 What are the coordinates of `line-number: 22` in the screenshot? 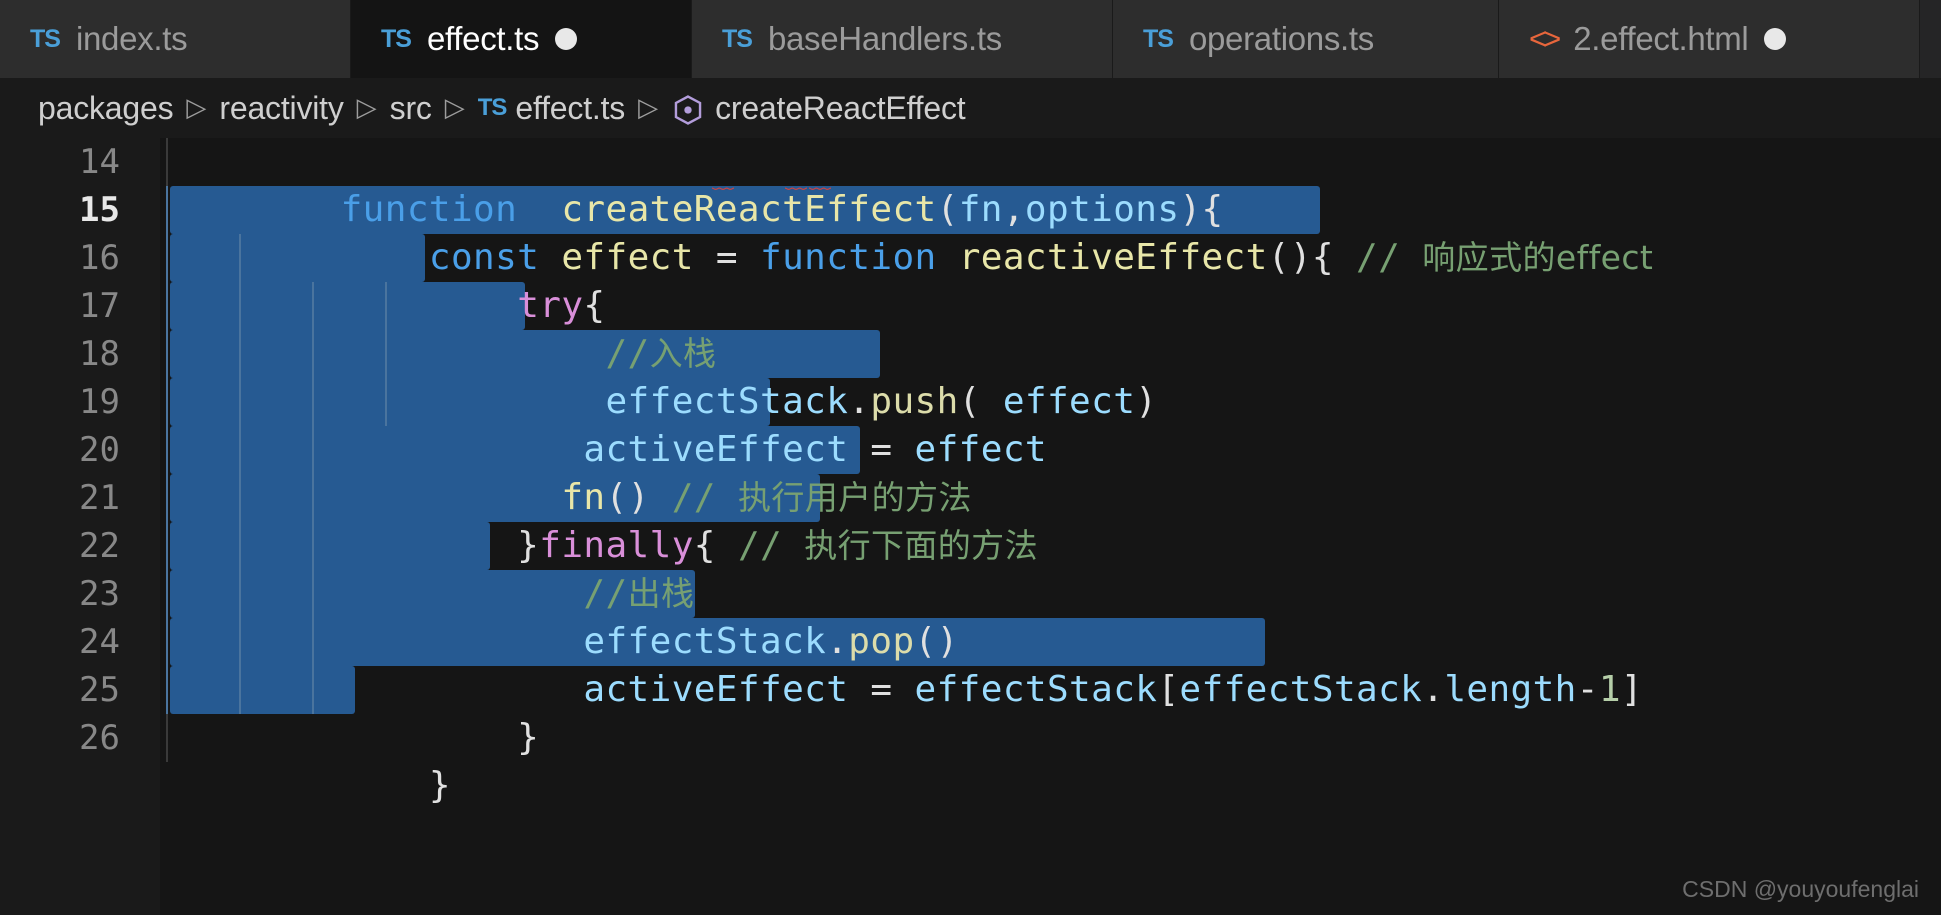 It's located at (99, 546).